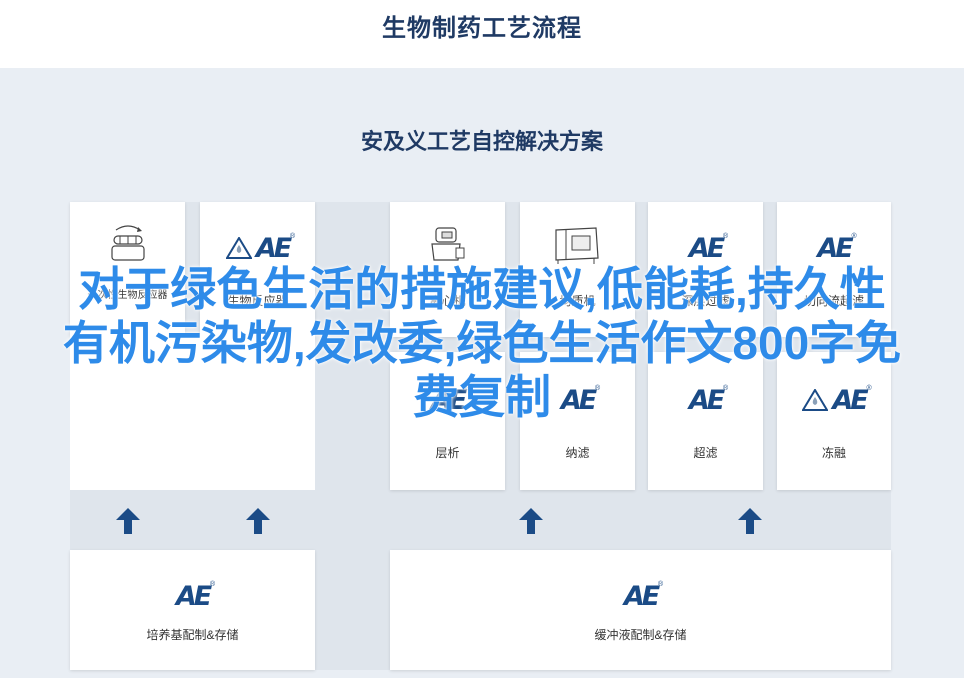 The height and width of the screenshot is (678, 964). I want to click on card-label: 深层过滤, so click(705, 301).